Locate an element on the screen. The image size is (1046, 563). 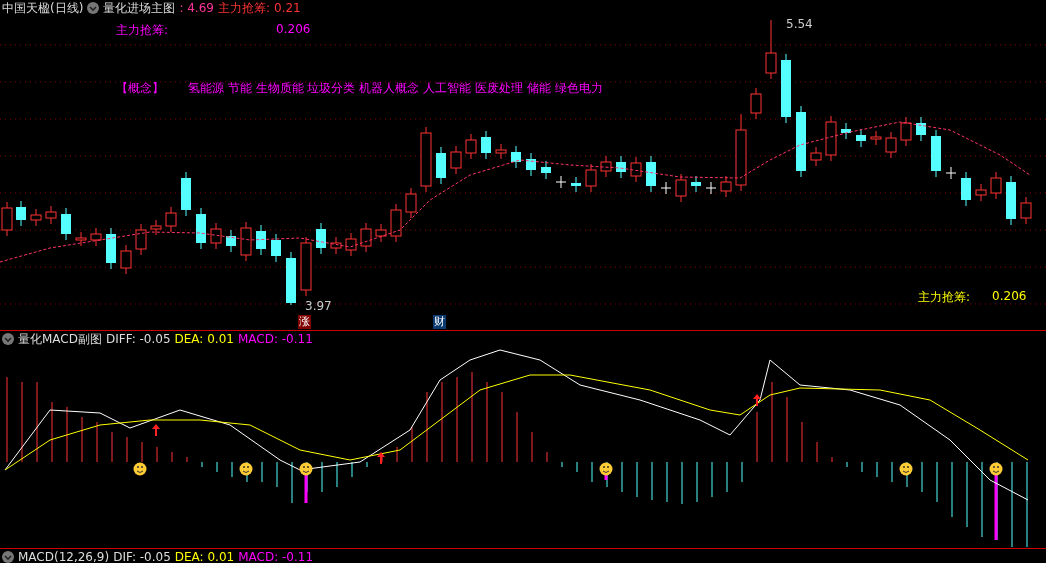
dif-value: DIF: -0.05 is located at coordinates (142, 556).